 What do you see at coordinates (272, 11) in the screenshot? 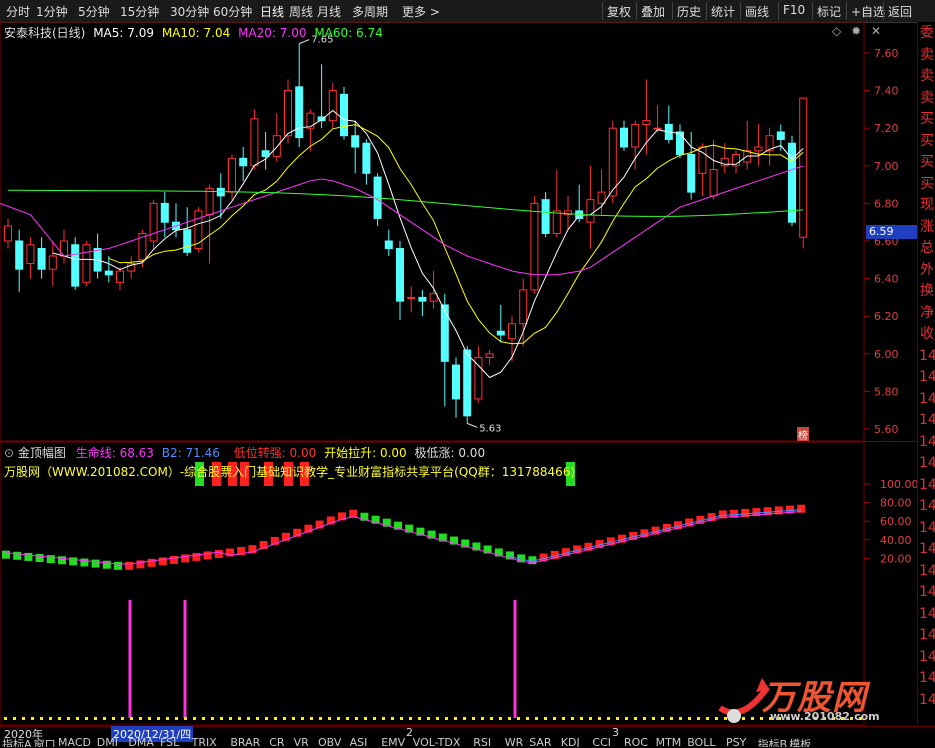
I see `period-tab-6: 日线` at bounding box center [272, 11].